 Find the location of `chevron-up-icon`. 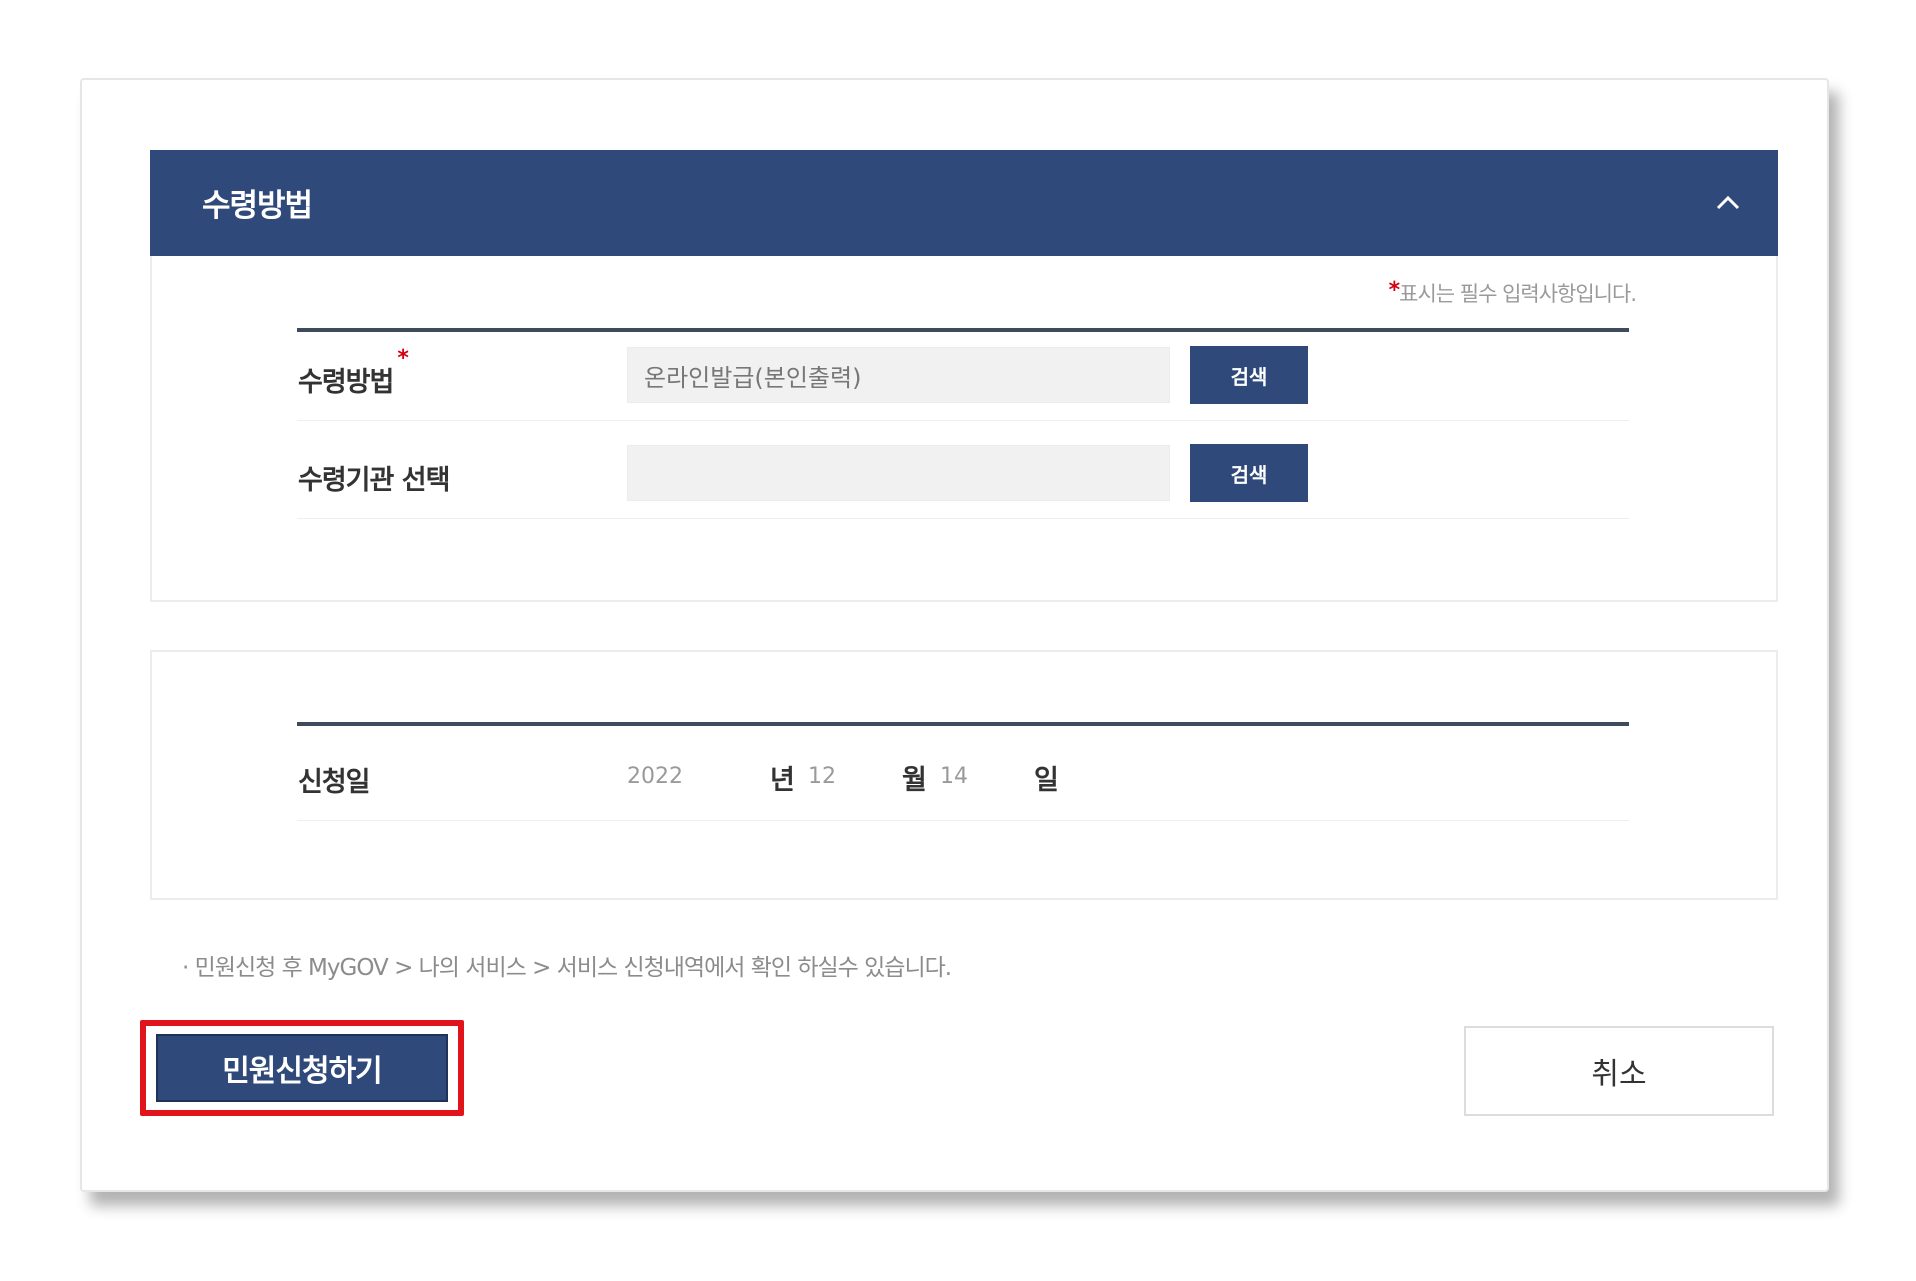

chevron-up-icon is located at coordinates (1728, 202).